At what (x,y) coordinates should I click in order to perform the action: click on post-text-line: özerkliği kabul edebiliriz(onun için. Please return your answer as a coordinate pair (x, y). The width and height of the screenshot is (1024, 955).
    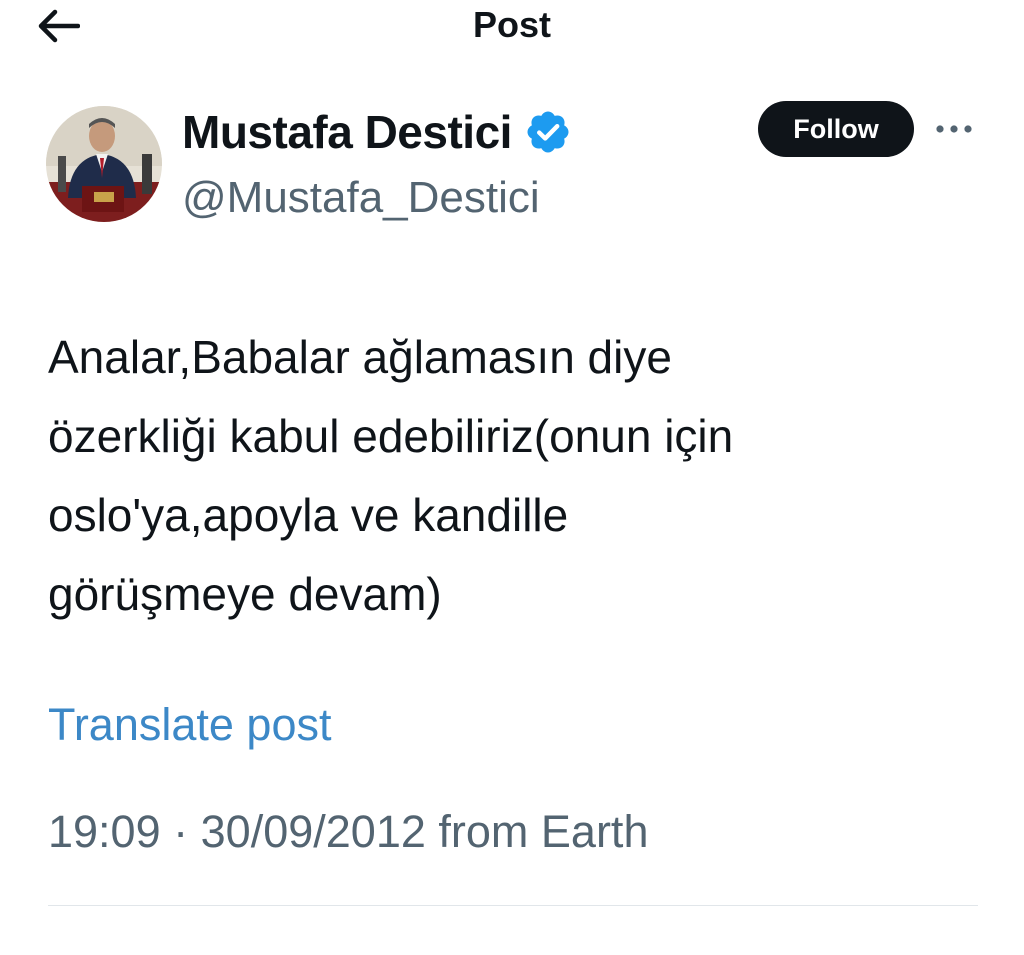
    Looking at the image, I should click on (391, 436).